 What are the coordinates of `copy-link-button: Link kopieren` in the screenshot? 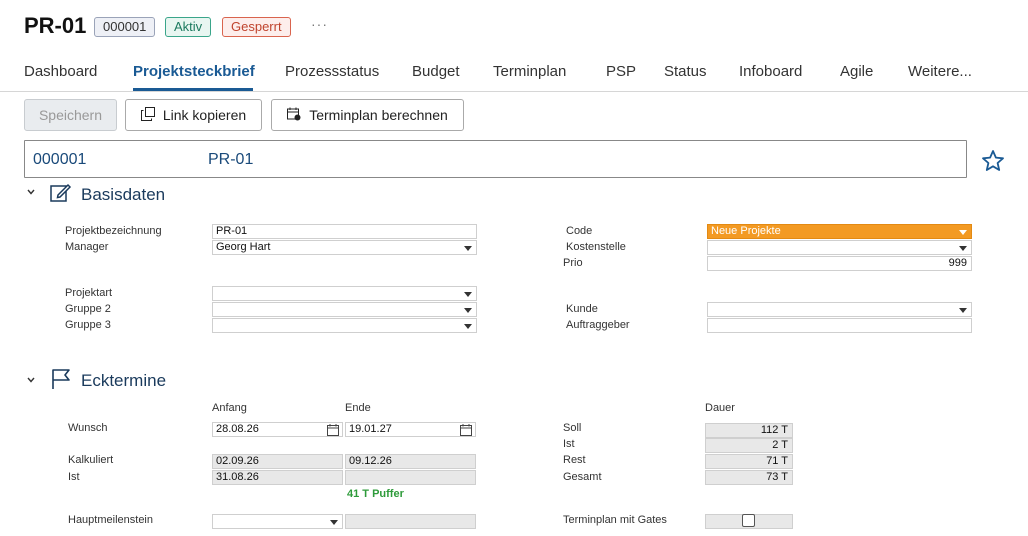 It's located at (193, 115).